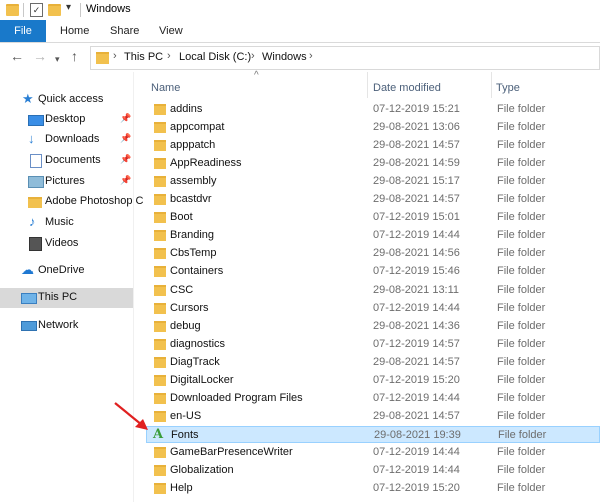 This screenshot has height=502, width=600. What do you see at coordinates (68, 7) in the screenshot?
I see `customize-toolbar-icon: ▾` at bounding box center [68, 7].